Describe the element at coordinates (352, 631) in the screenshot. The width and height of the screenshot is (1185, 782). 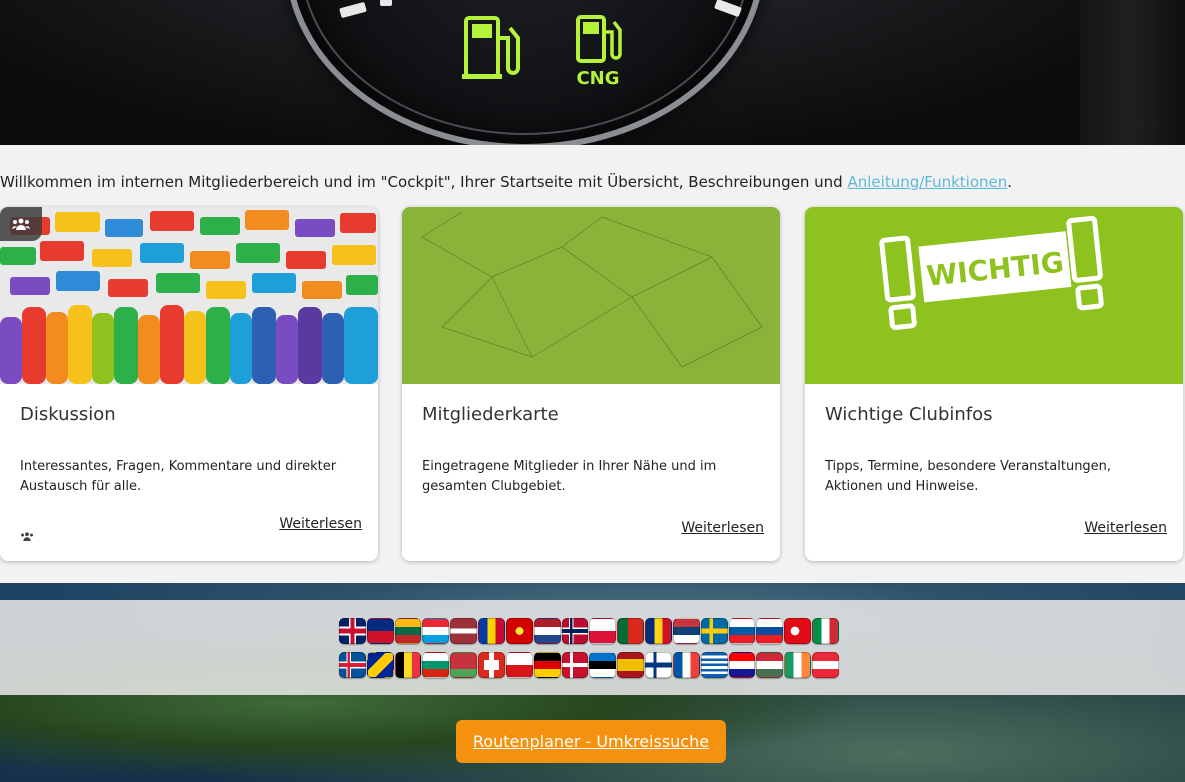
I see `flag-gb` at that location.